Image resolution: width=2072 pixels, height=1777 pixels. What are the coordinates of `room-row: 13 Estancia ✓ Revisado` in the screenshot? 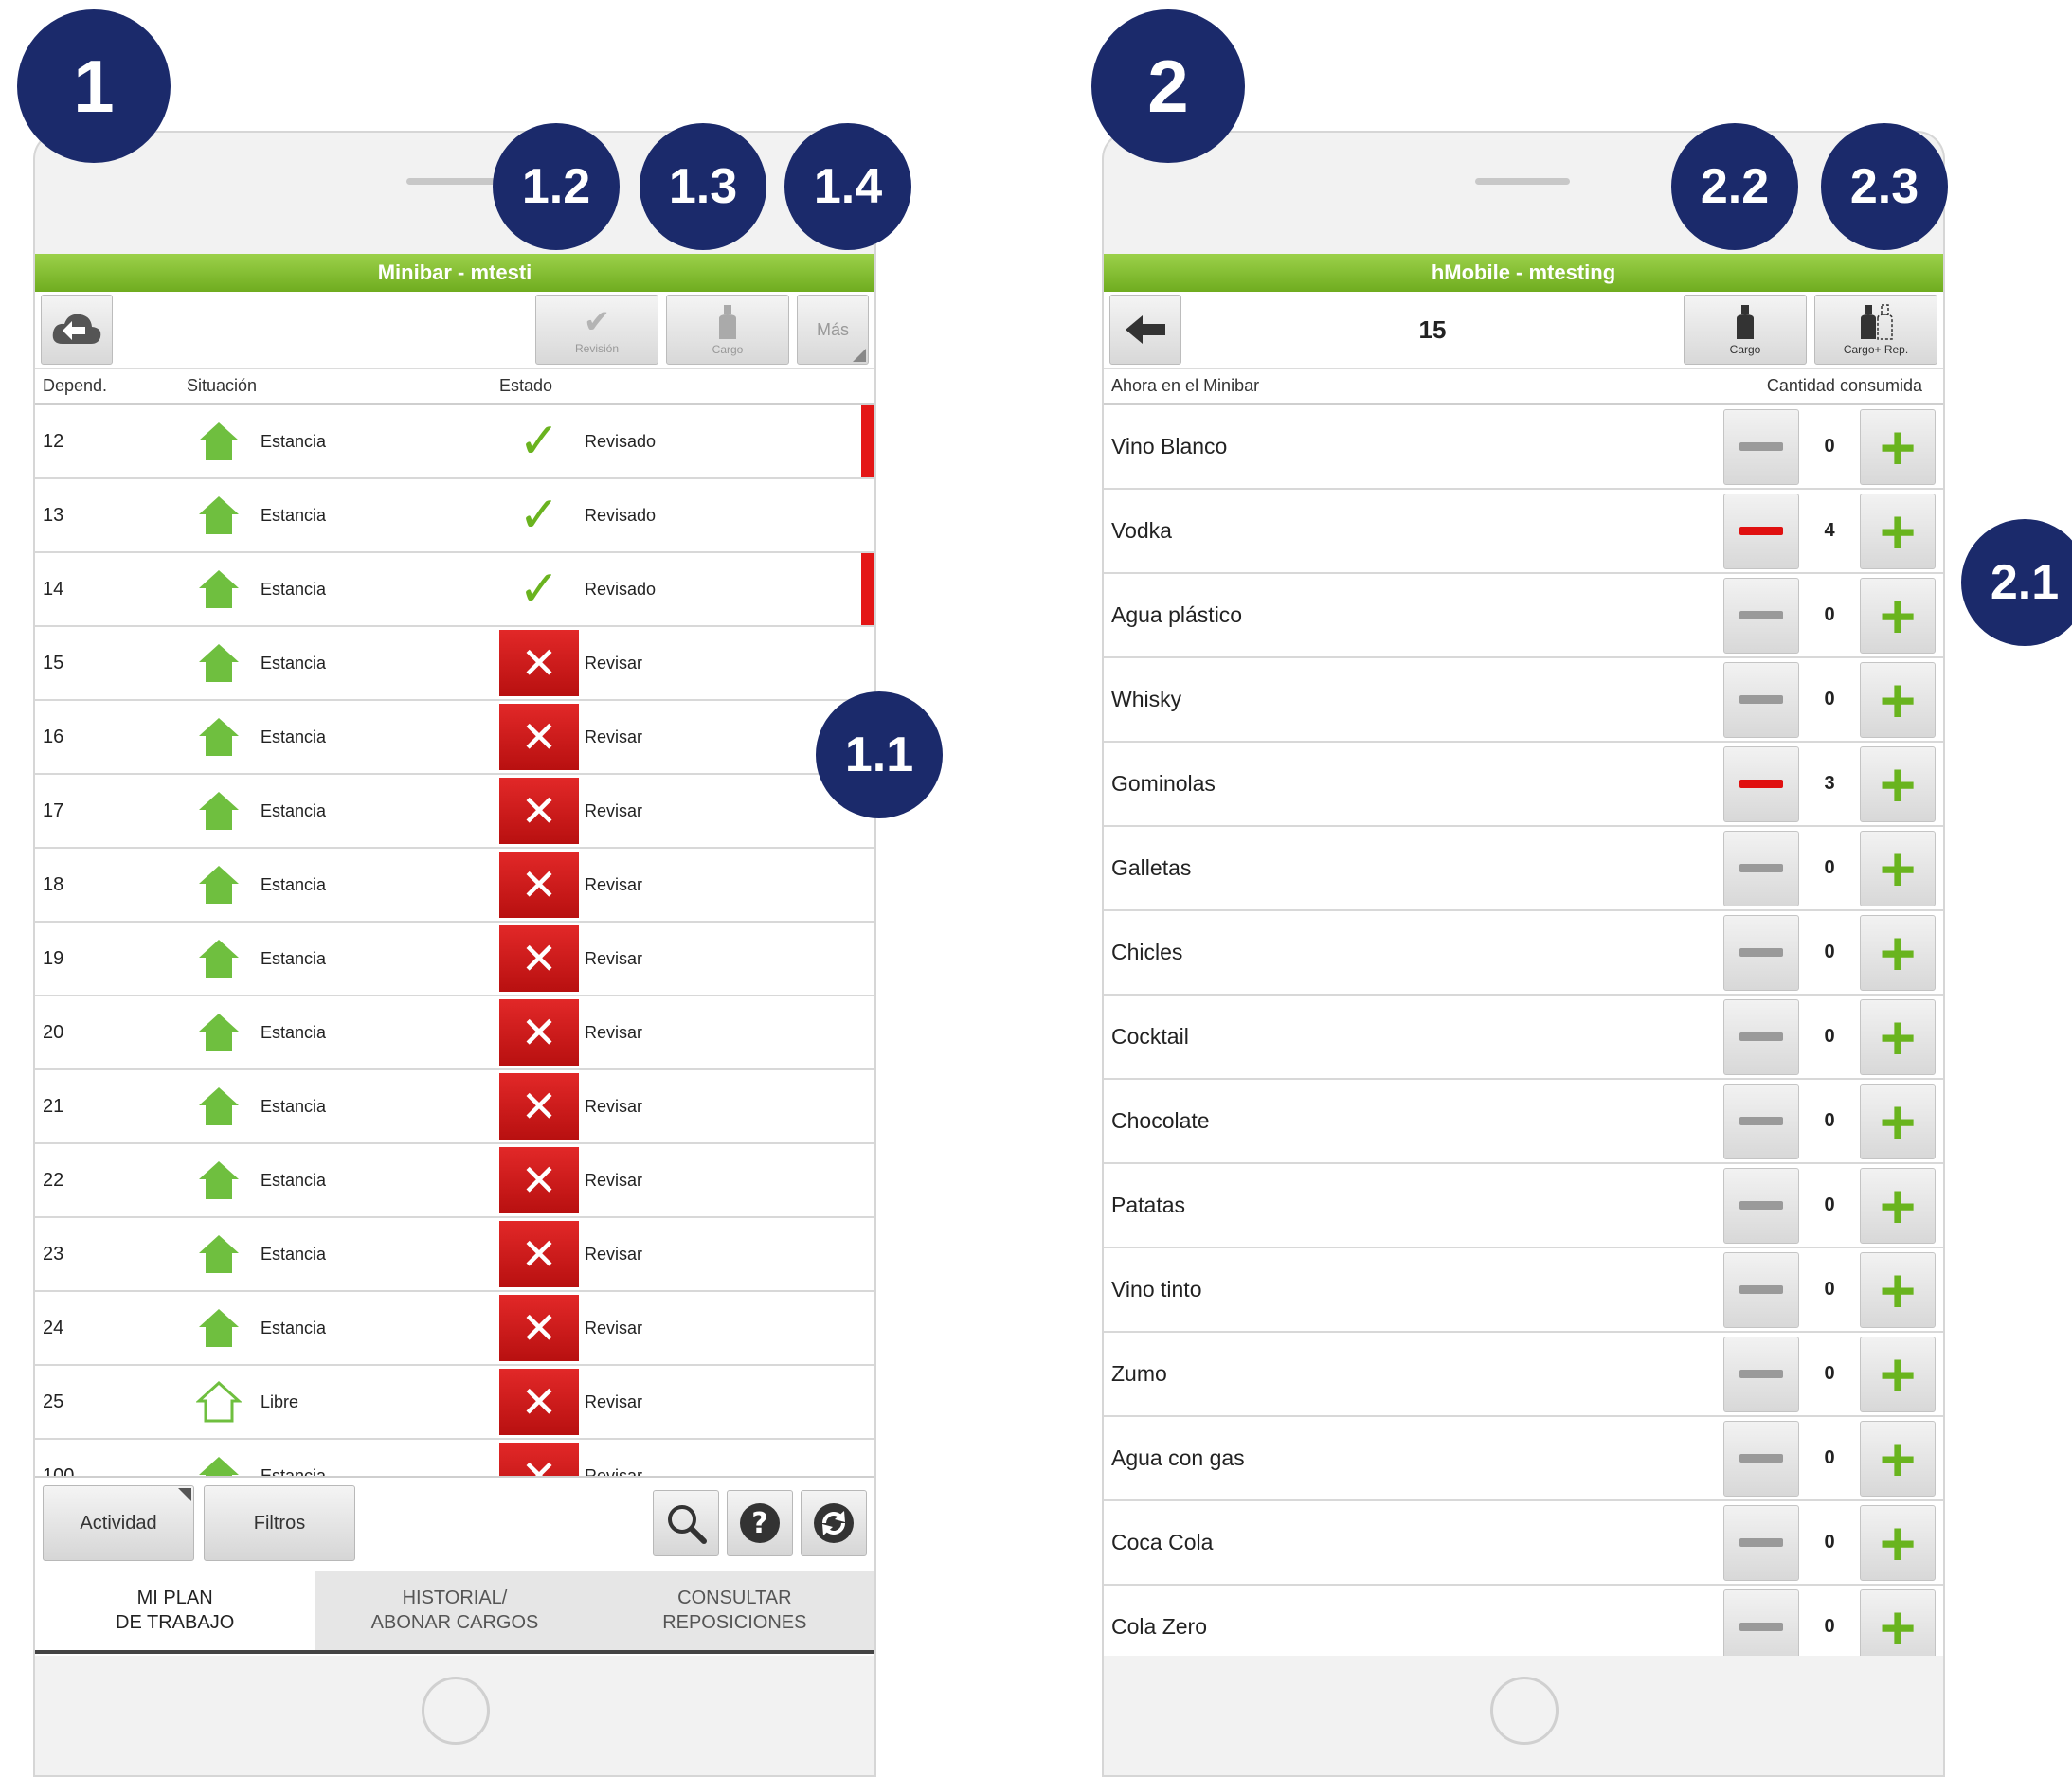 It's located at (454, 516).